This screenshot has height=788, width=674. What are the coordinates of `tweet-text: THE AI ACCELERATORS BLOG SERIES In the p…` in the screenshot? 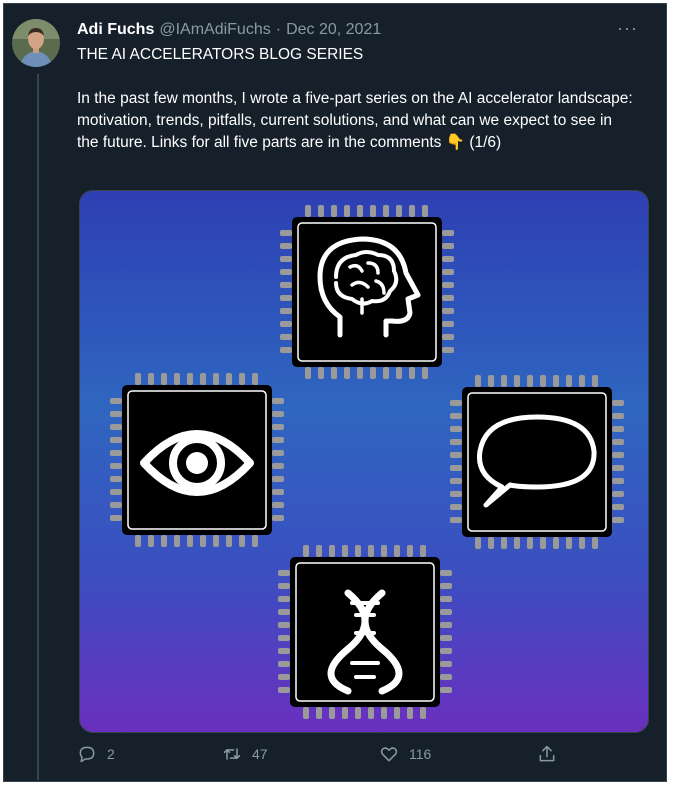 It's located at (357, 99).